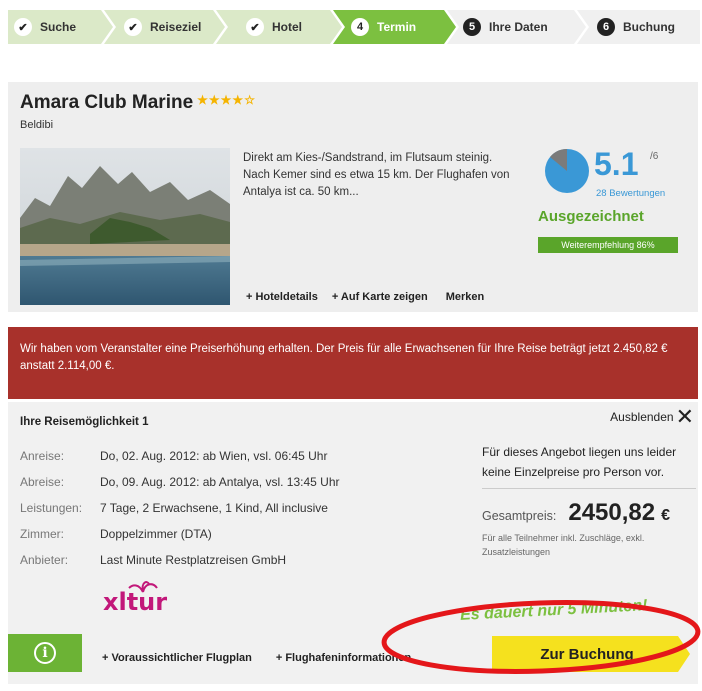 The height and width of the screenshot is (691, 702). I want to click on show-on-map-link: + Auf Karte zeigen, so click(380, 297).